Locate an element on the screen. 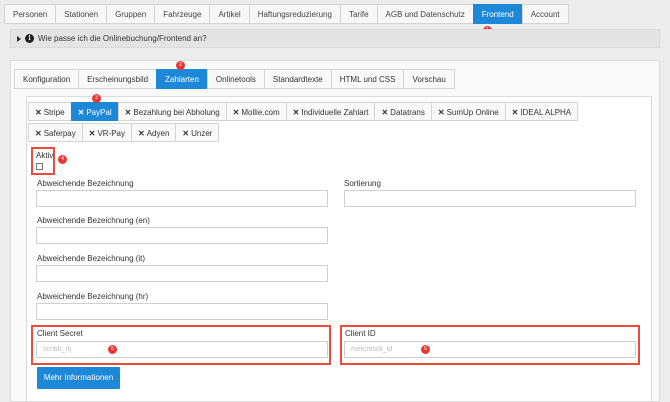  bez-en-label: Abweichende Bezeichnung (en) is located at coordinates (93, 220).